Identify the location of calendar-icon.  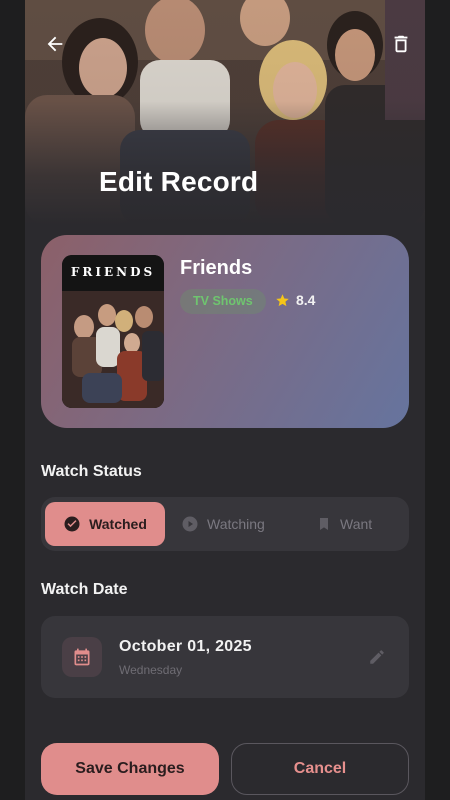
(82, 657).